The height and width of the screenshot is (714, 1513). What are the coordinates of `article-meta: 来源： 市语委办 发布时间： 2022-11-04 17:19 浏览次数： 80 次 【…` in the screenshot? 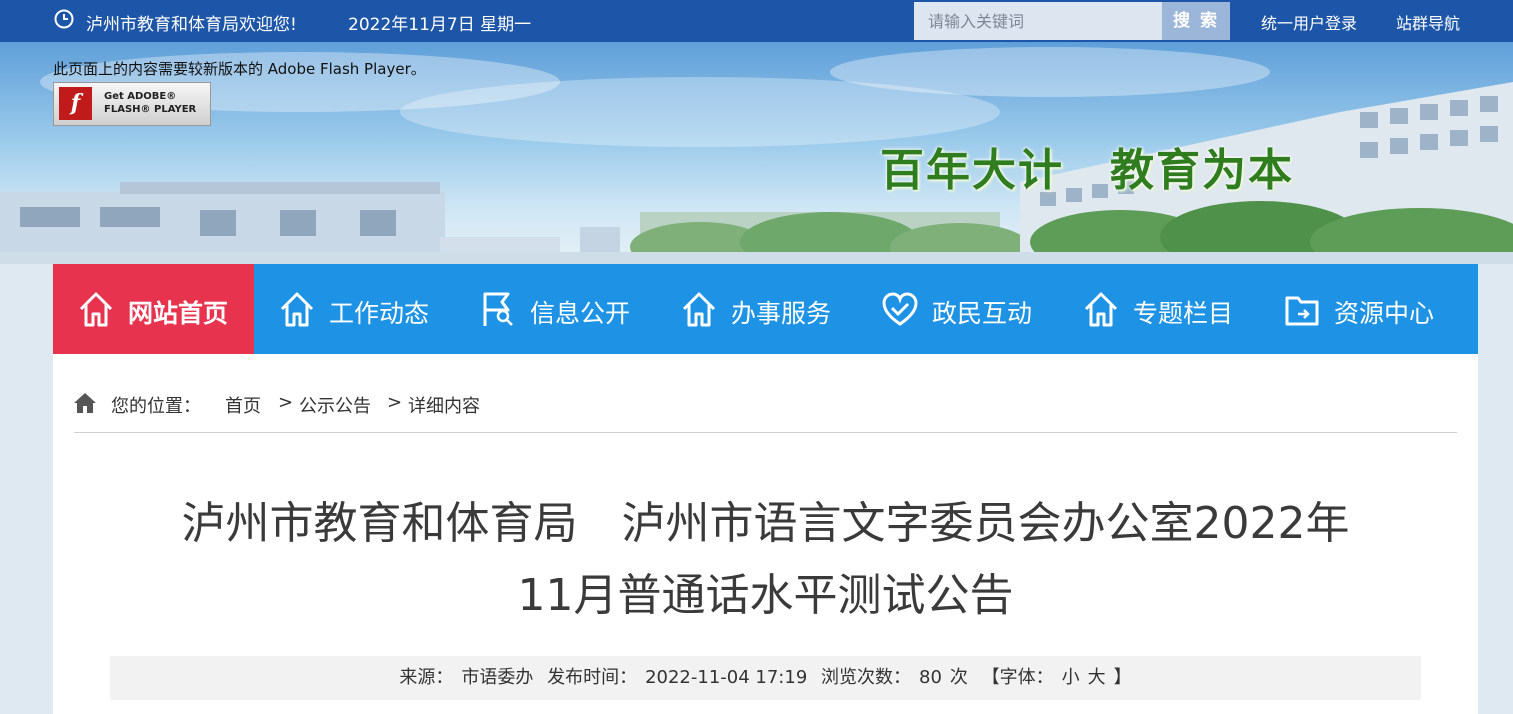 It's located at (765, 678).